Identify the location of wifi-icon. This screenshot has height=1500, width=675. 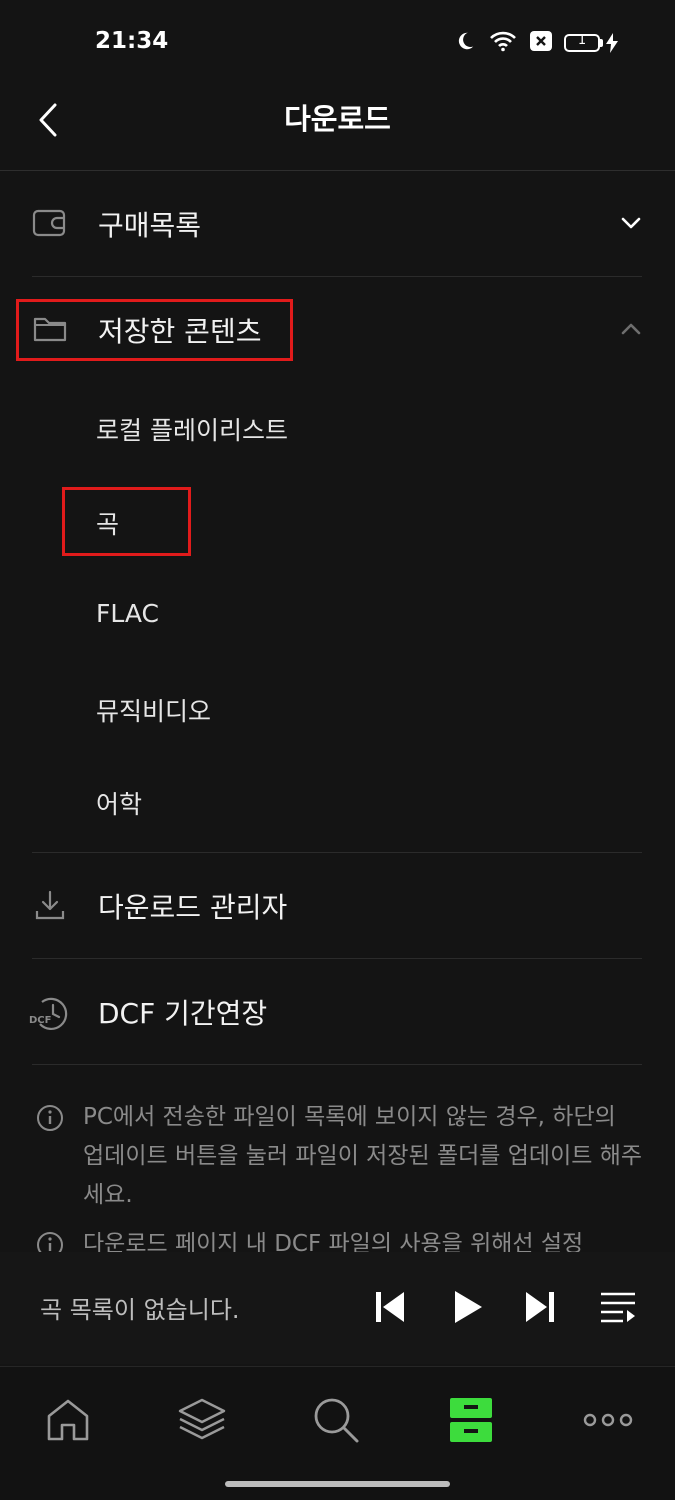
(503, 43).